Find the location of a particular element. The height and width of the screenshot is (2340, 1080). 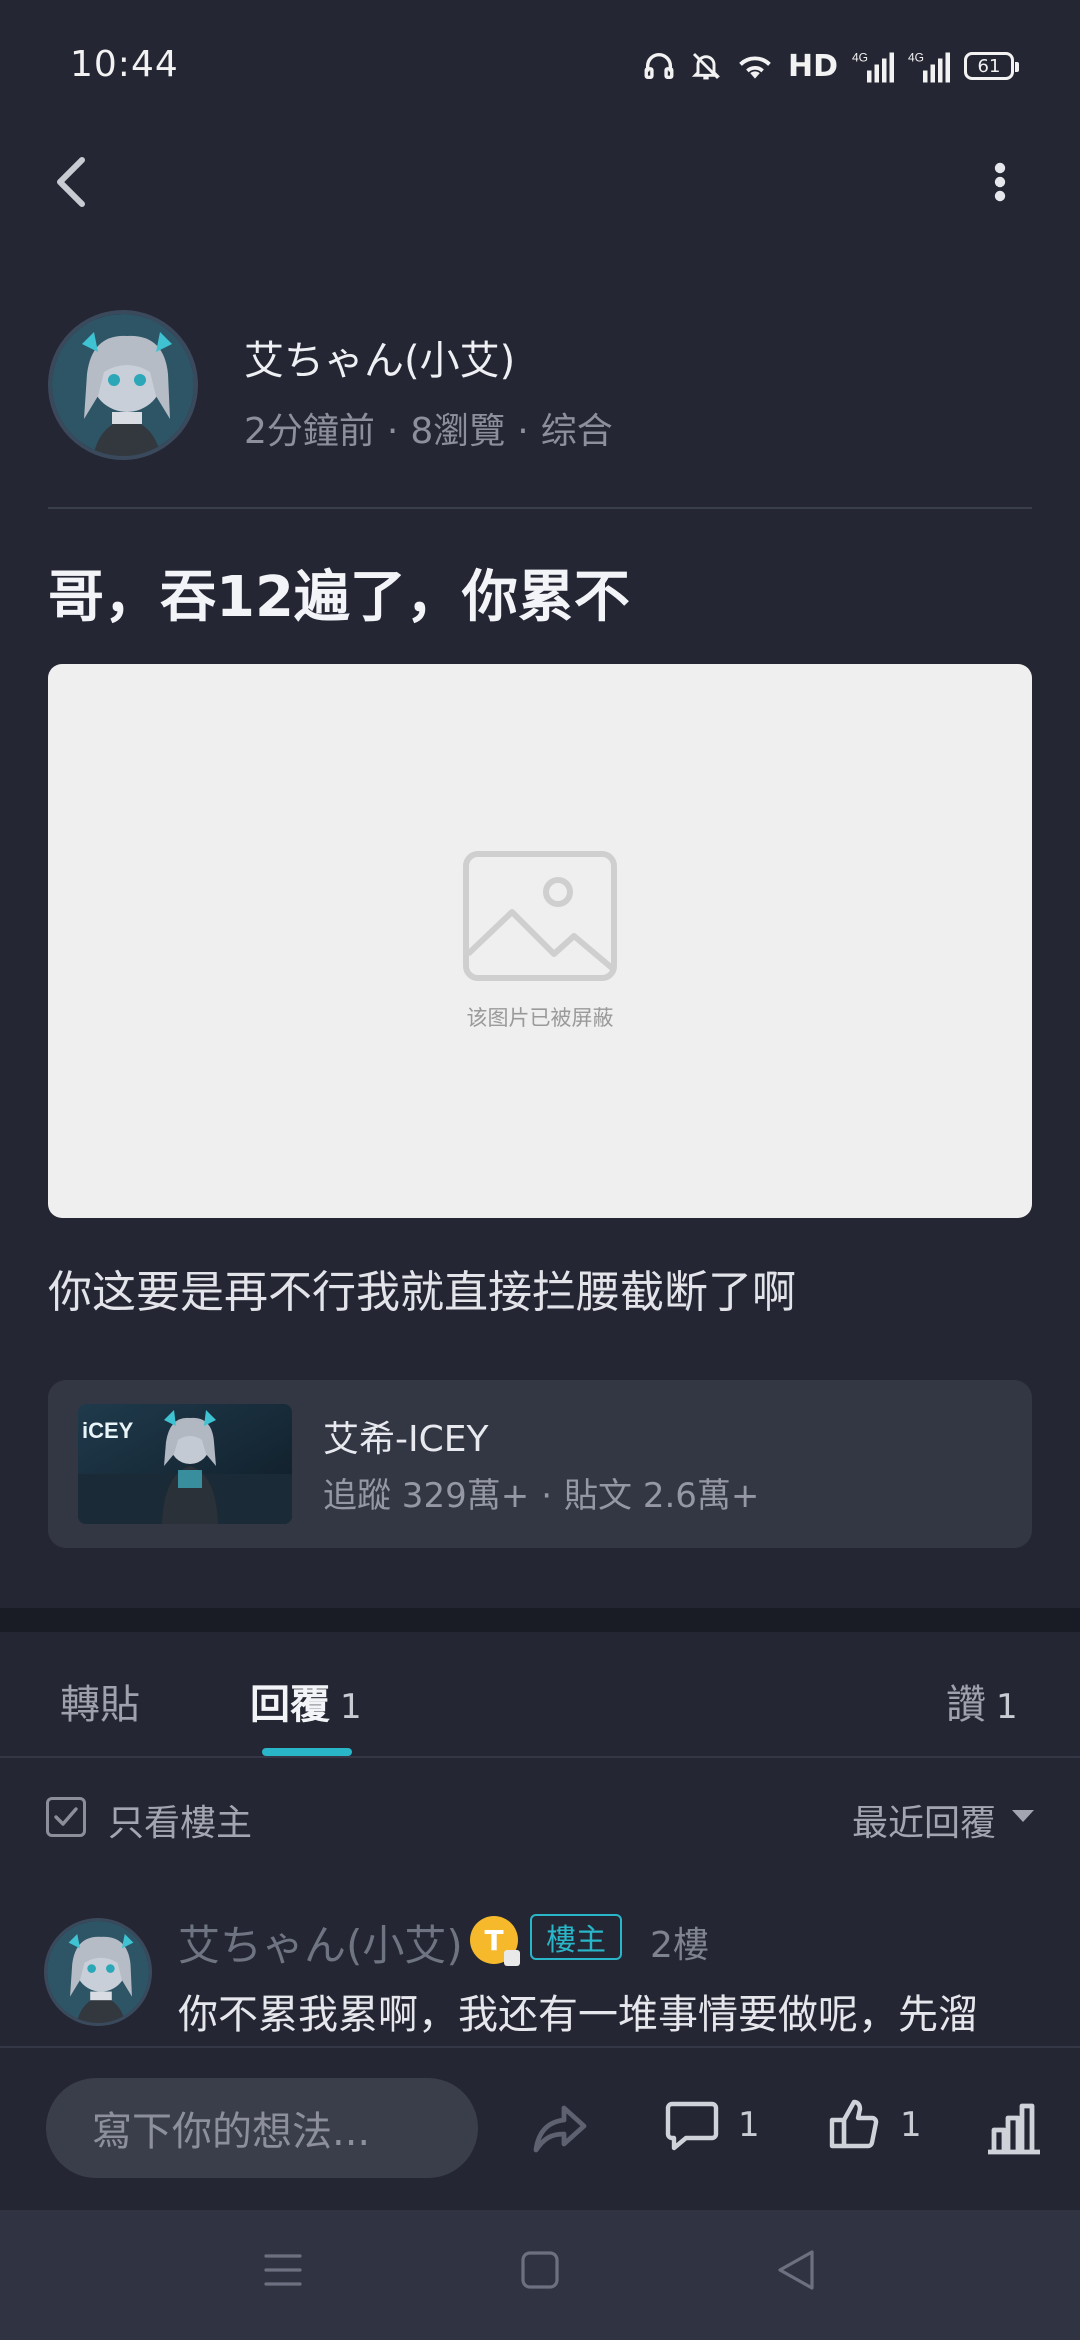

share-icon is located at coordinates (560, 2129).